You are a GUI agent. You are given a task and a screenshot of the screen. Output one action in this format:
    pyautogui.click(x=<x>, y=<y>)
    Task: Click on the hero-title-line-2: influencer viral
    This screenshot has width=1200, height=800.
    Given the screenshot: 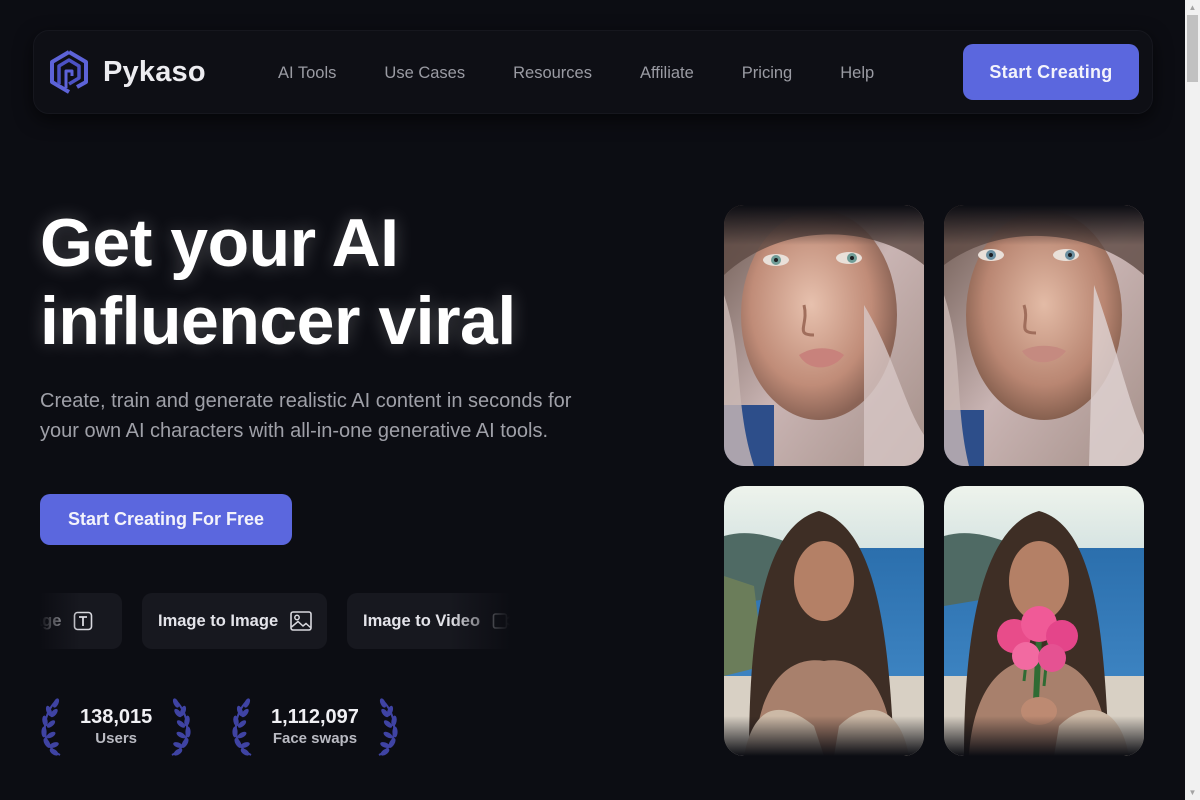 What is the action you would take?
    pyautogui.click(x=278, y=321)
    